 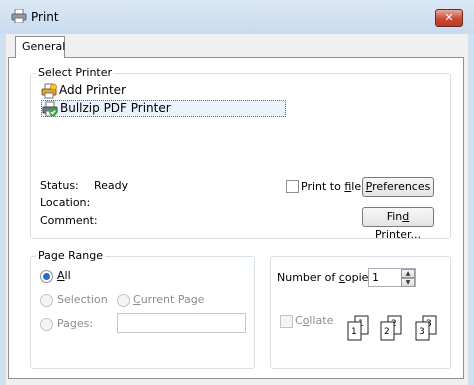 What do you see at coordinates (115, 108) in the screenshot?
I see `printer-name: Bullzip PDF Printer` at bounding box center [115, 108].